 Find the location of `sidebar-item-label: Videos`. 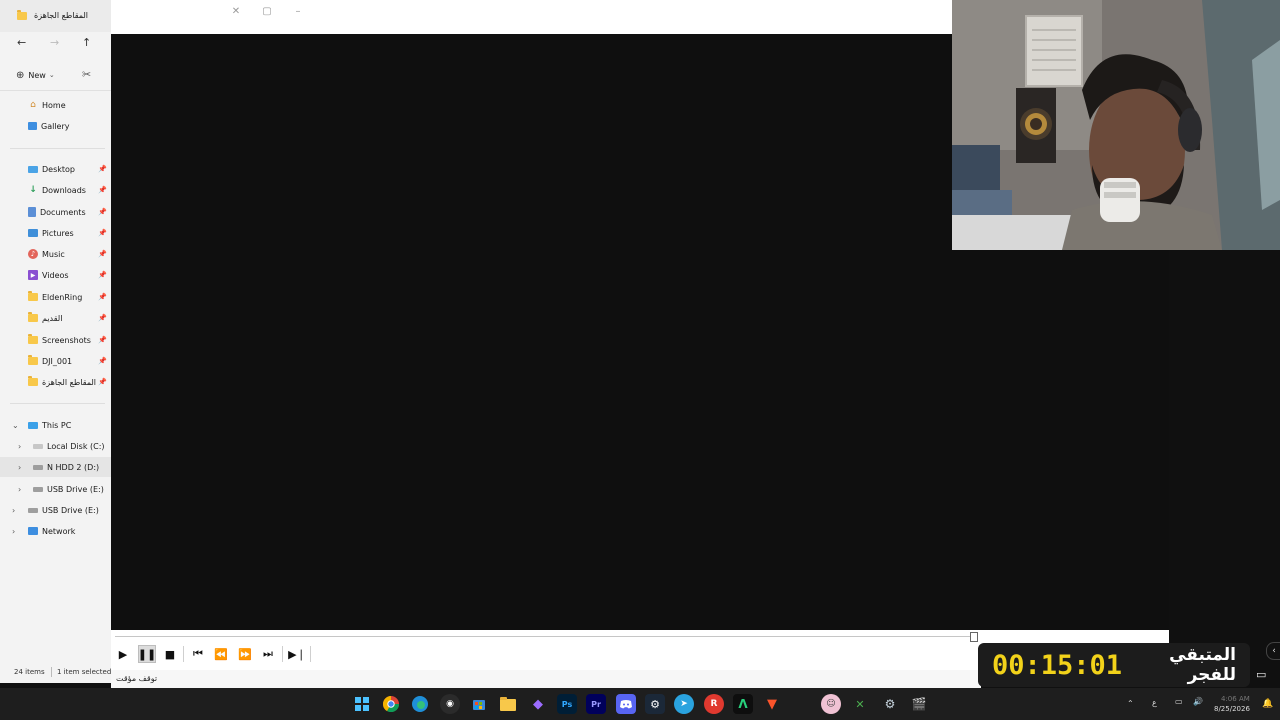

sidebar-item-label: Videos is located at coordinates (55, 275).